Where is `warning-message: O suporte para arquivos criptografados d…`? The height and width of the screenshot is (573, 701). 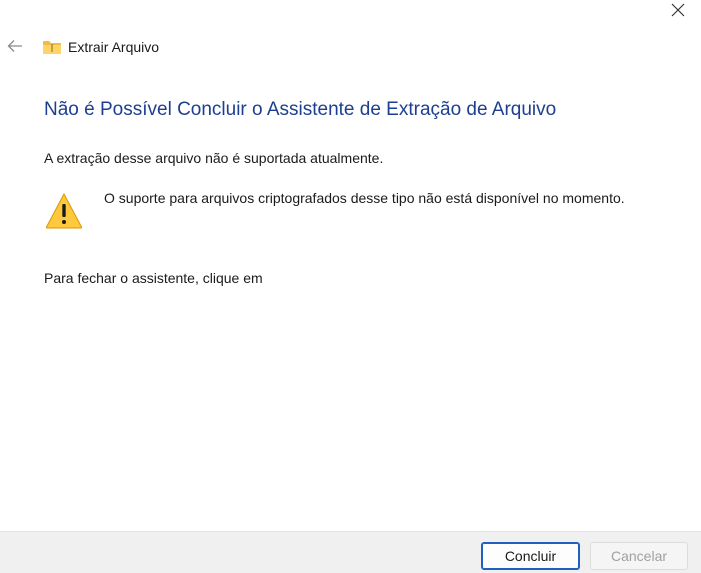 warning-message: O suporte para arquivos criptografados d… is located at coordinates (364, 198).